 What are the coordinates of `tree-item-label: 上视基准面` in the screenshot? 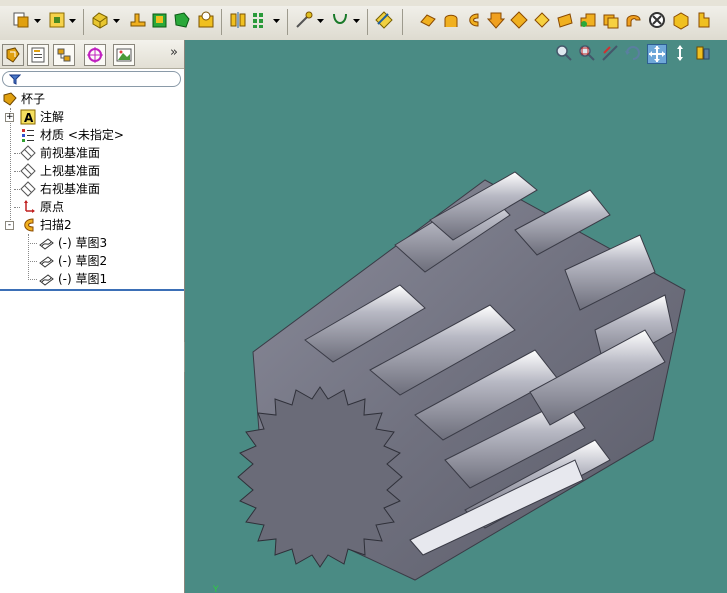 It's located at (70, 171).